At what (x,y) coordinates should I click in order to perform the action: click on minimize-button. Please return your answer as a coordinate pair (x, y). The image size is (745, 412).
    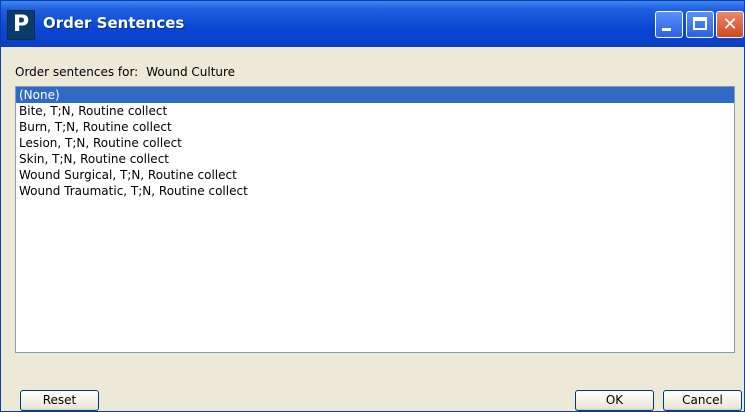
    Looking at the image, I should click on (669, 24).